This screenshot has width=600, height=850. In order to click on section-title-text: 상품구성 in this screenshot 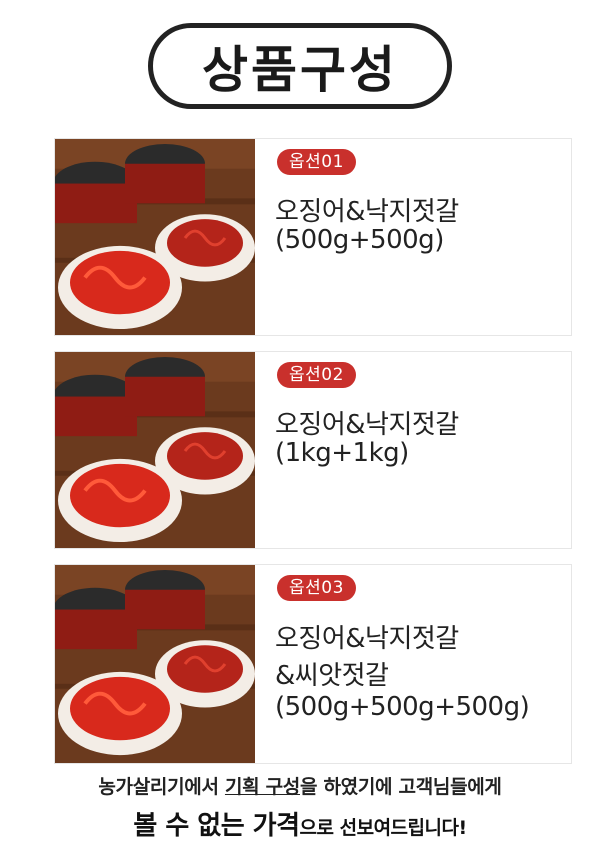, I will do `click(300, 70)`.